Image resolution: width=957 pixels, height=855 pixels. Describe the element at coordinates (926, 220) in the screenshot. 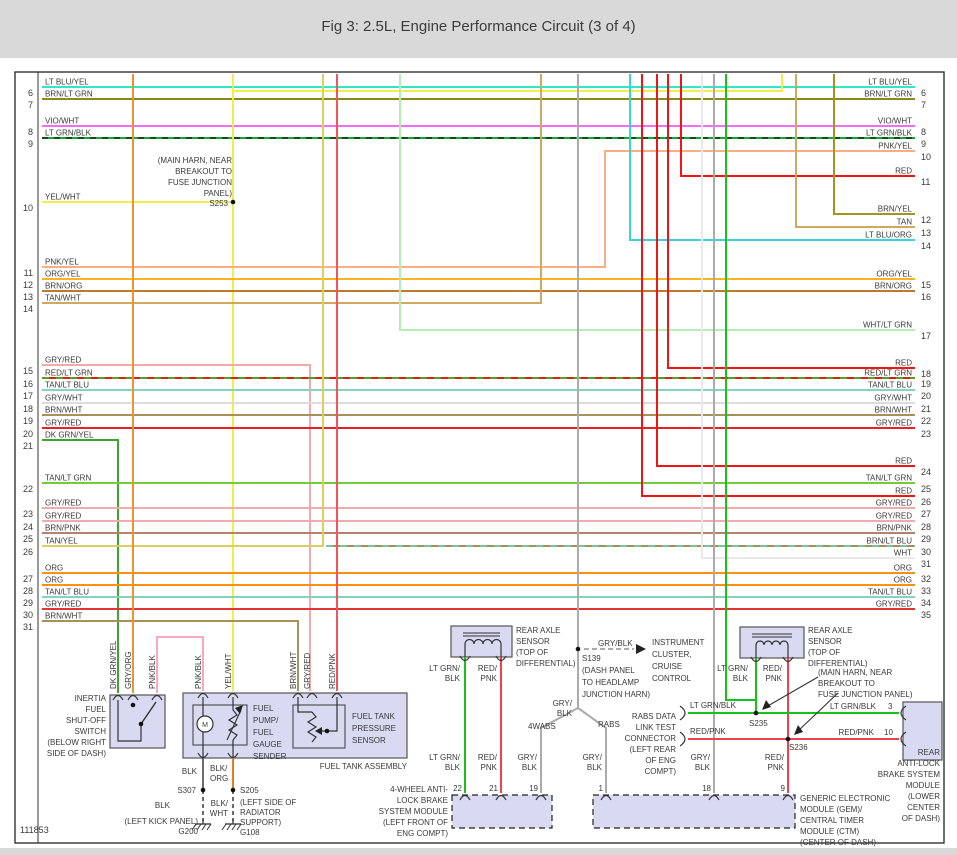

I see `right-pin-number-12: 12` at that location.